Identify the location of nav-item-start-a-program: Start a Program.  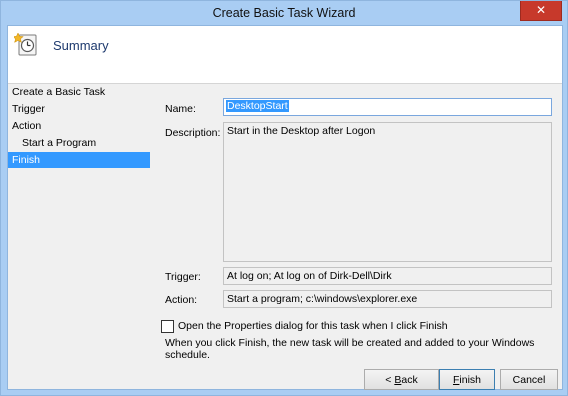
(79, 143).